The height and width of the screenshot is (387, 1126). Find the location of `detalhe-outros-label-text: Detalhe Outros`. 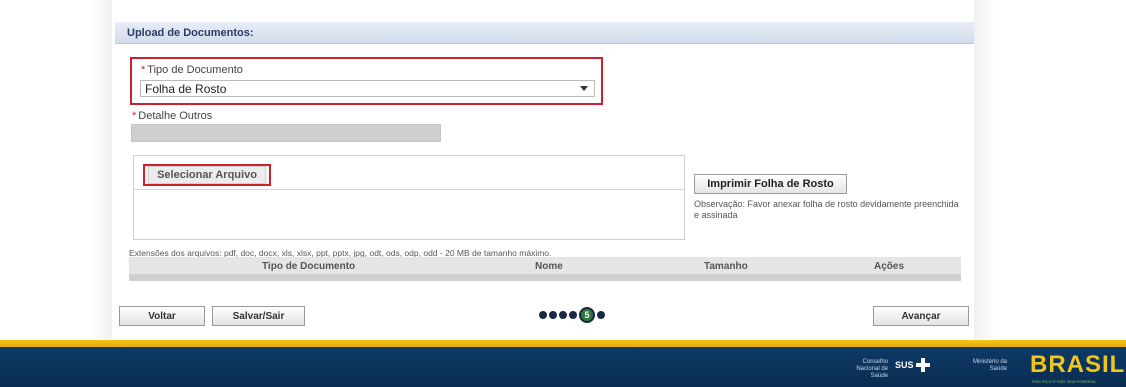

detalhe-outros-label-text: Detalhe Outros is located at coordinates (175, 116).